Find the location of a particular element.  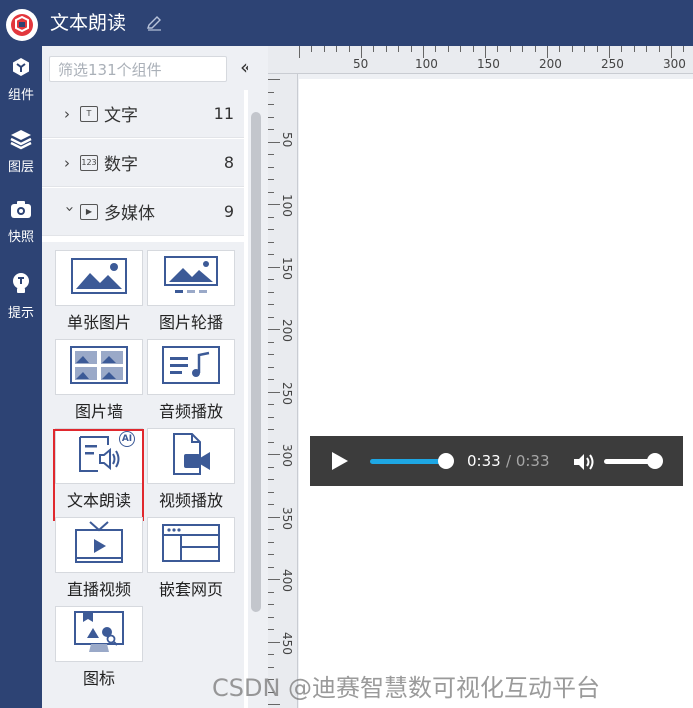

tile-audio-player is located at coordinates (191, 367).